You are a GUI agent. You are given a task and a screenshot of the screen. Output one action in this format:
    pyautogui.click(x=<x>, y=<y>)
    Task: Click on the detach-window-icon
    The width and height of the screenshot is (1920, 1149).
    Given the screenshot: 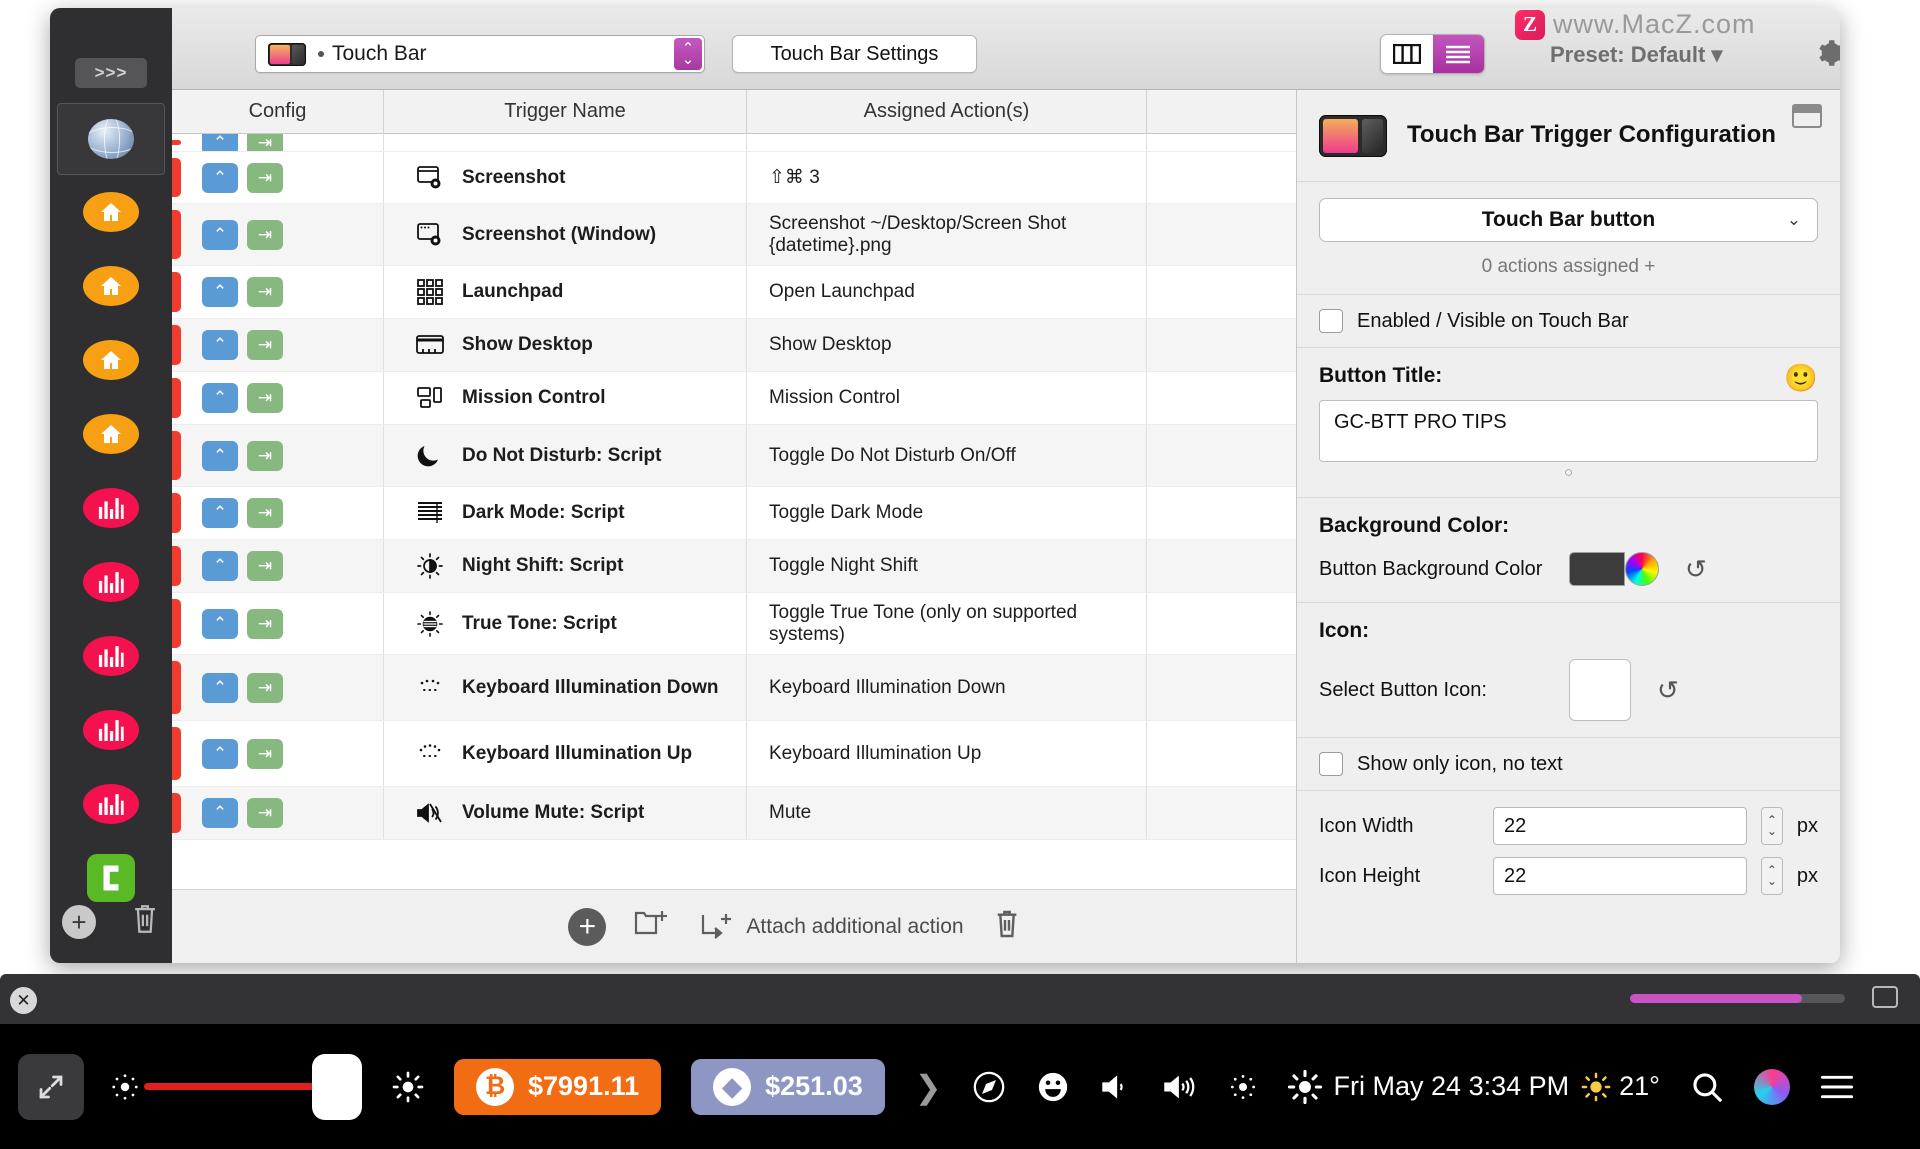 What is the action you would take?
    pyautogui.click(x=1807, y=116)
    